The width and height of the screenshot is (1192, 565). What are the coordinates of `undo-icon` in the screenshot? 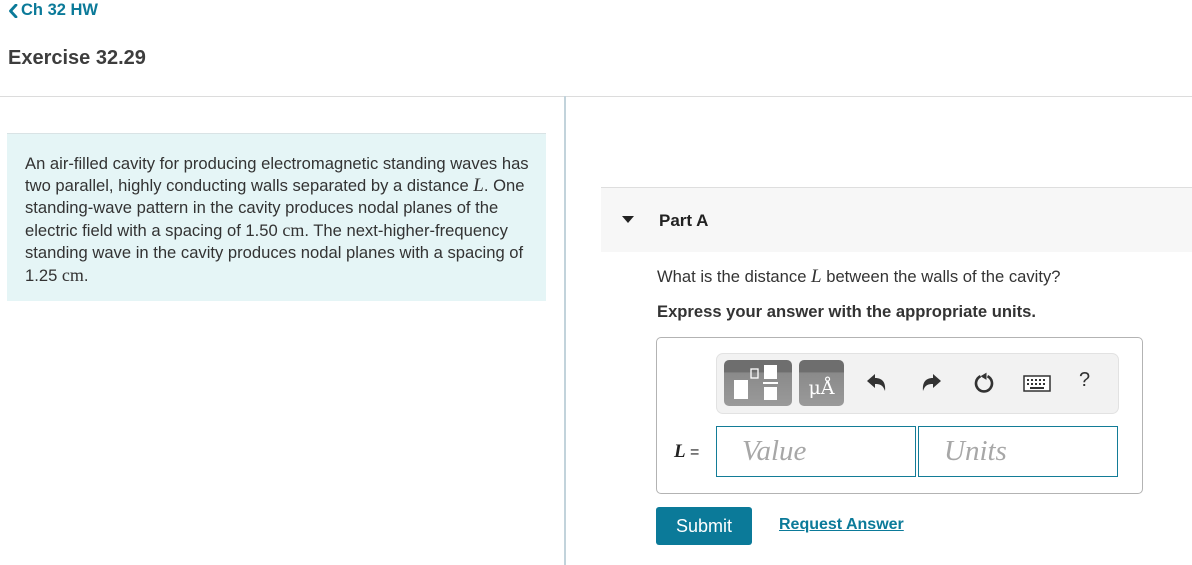 It's located at (876, 382).